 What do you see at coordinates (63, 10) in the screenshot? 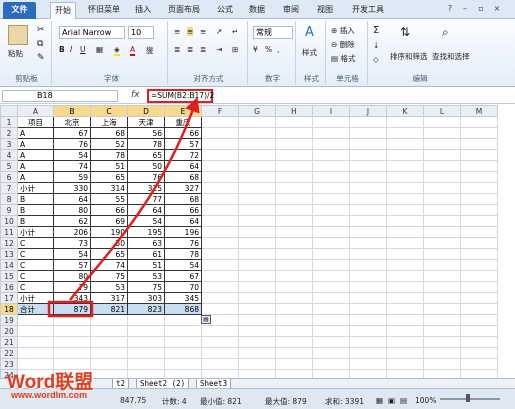
I see `tab-home: 开始` at bounding box center [63, 10].